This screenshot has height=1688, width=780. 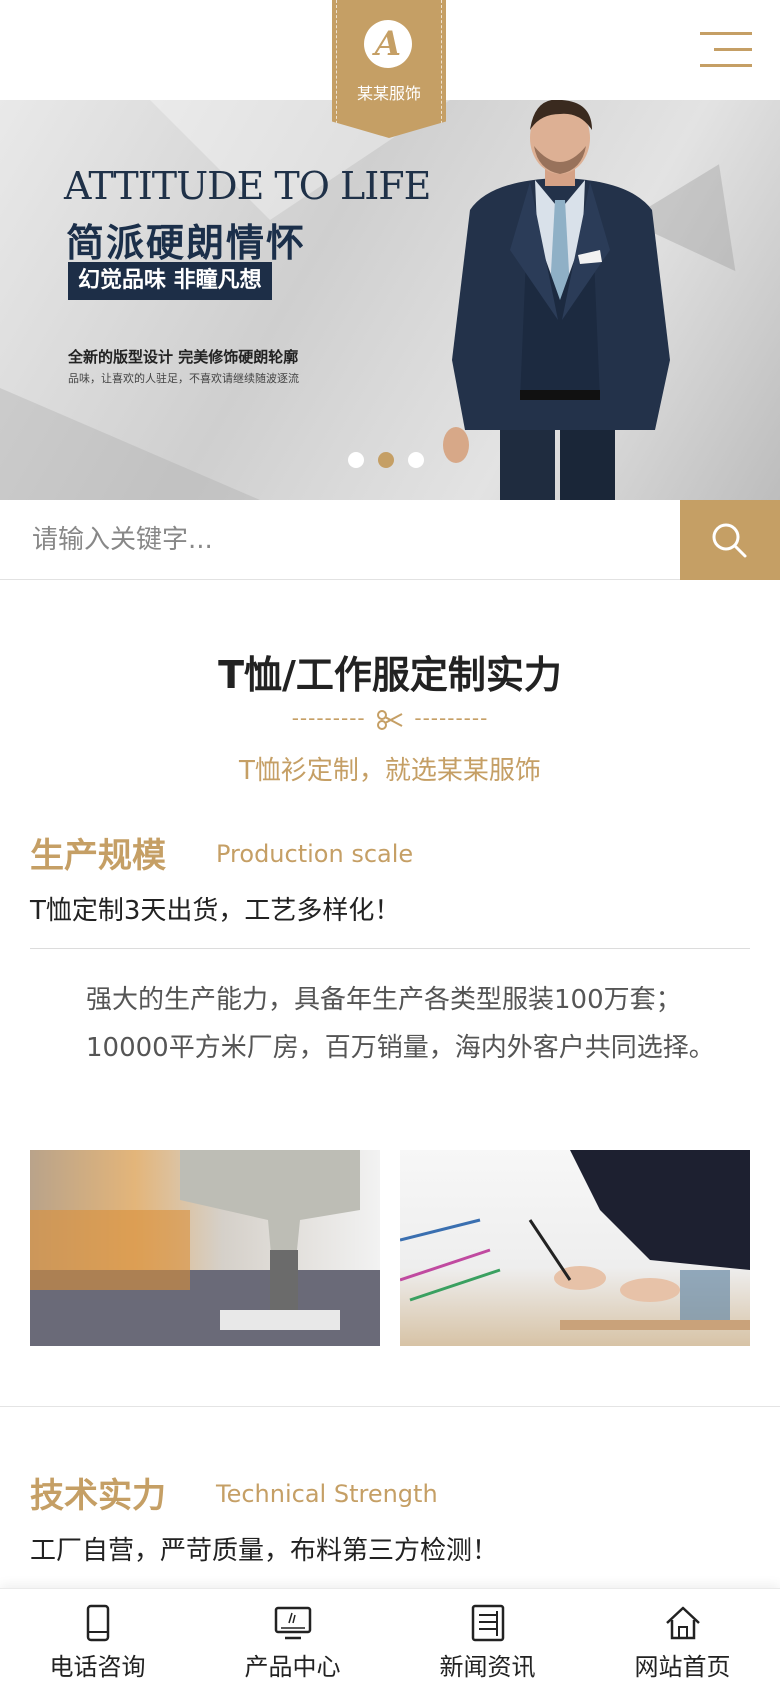 I want to click on search-input, so click(x=340, y=539).